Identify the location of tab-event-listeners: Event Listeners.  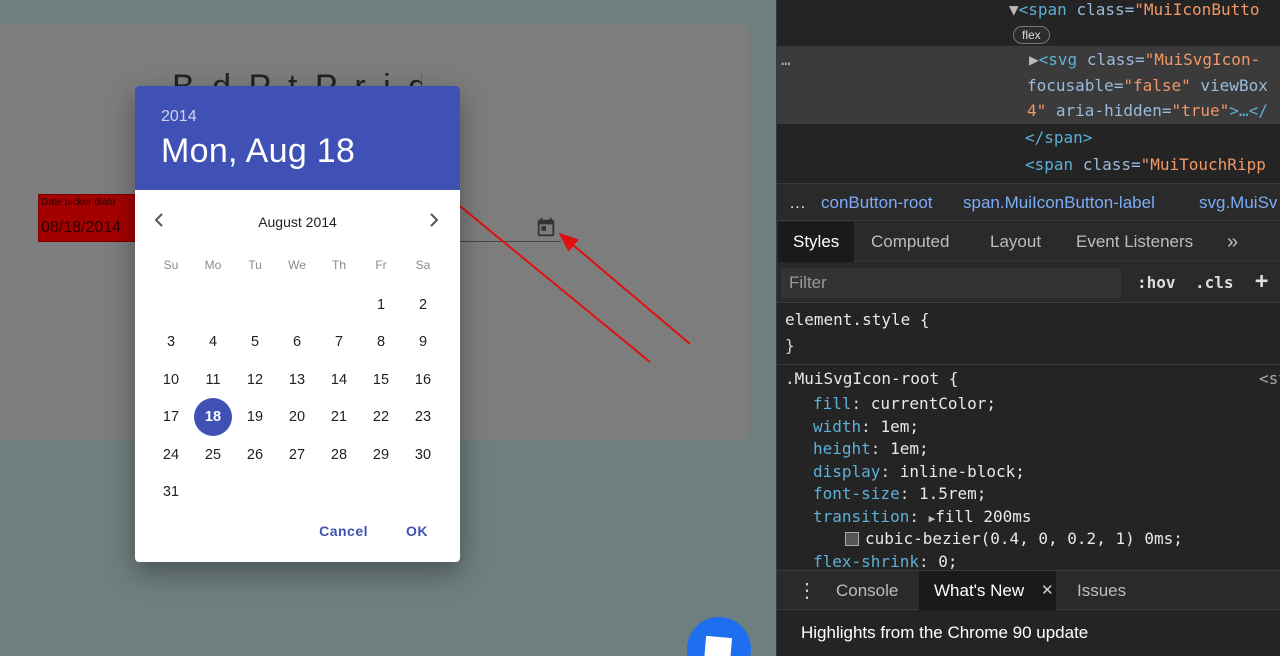
(1134, 242).